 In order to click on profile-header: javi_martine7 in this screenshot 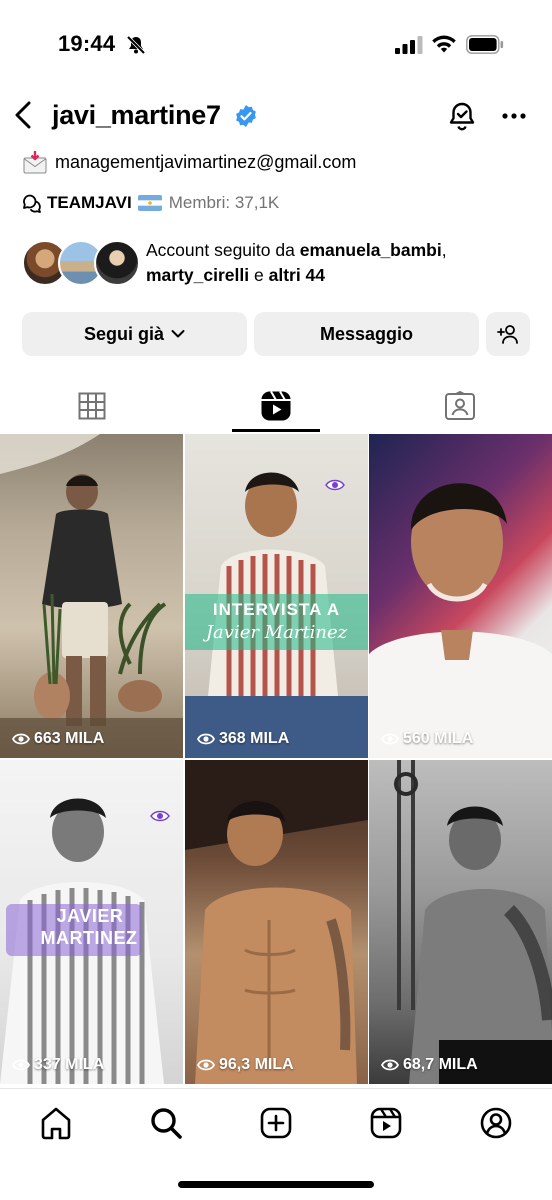, I will do `click(276, 116)`.